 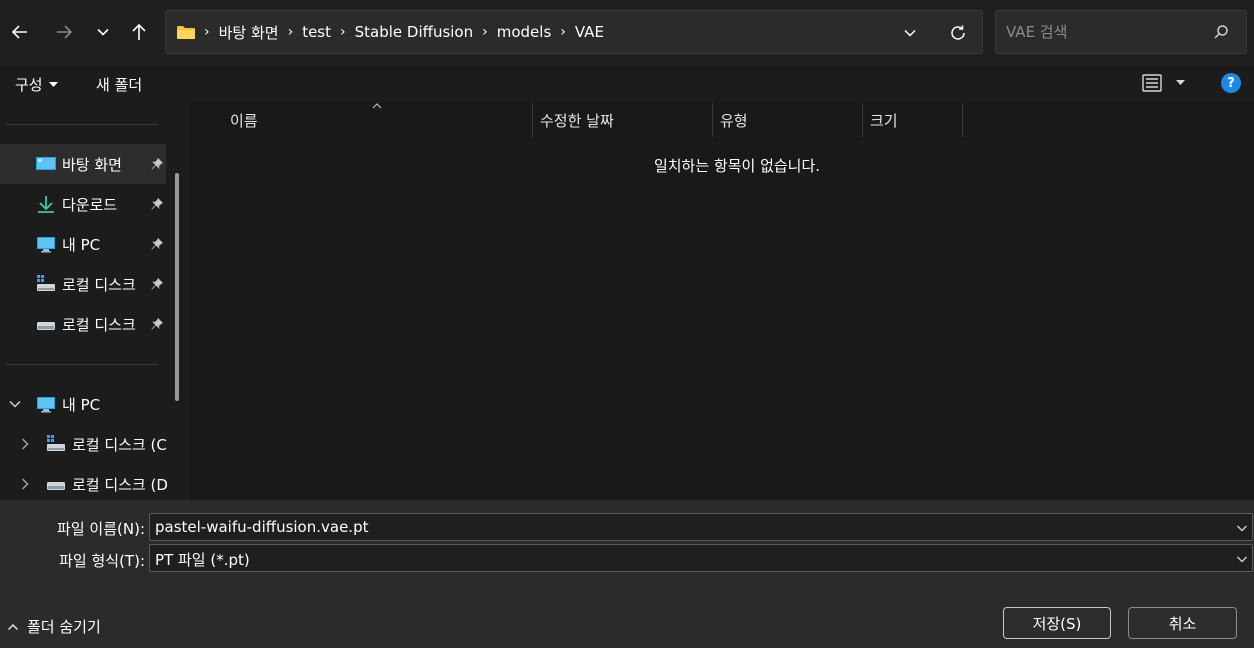 What do you see at coordinates (701, 527) in the screenshot?
I see `filename-input: pastel-waifu-diffusion.vae.pt` at bounding box center [701, 527].